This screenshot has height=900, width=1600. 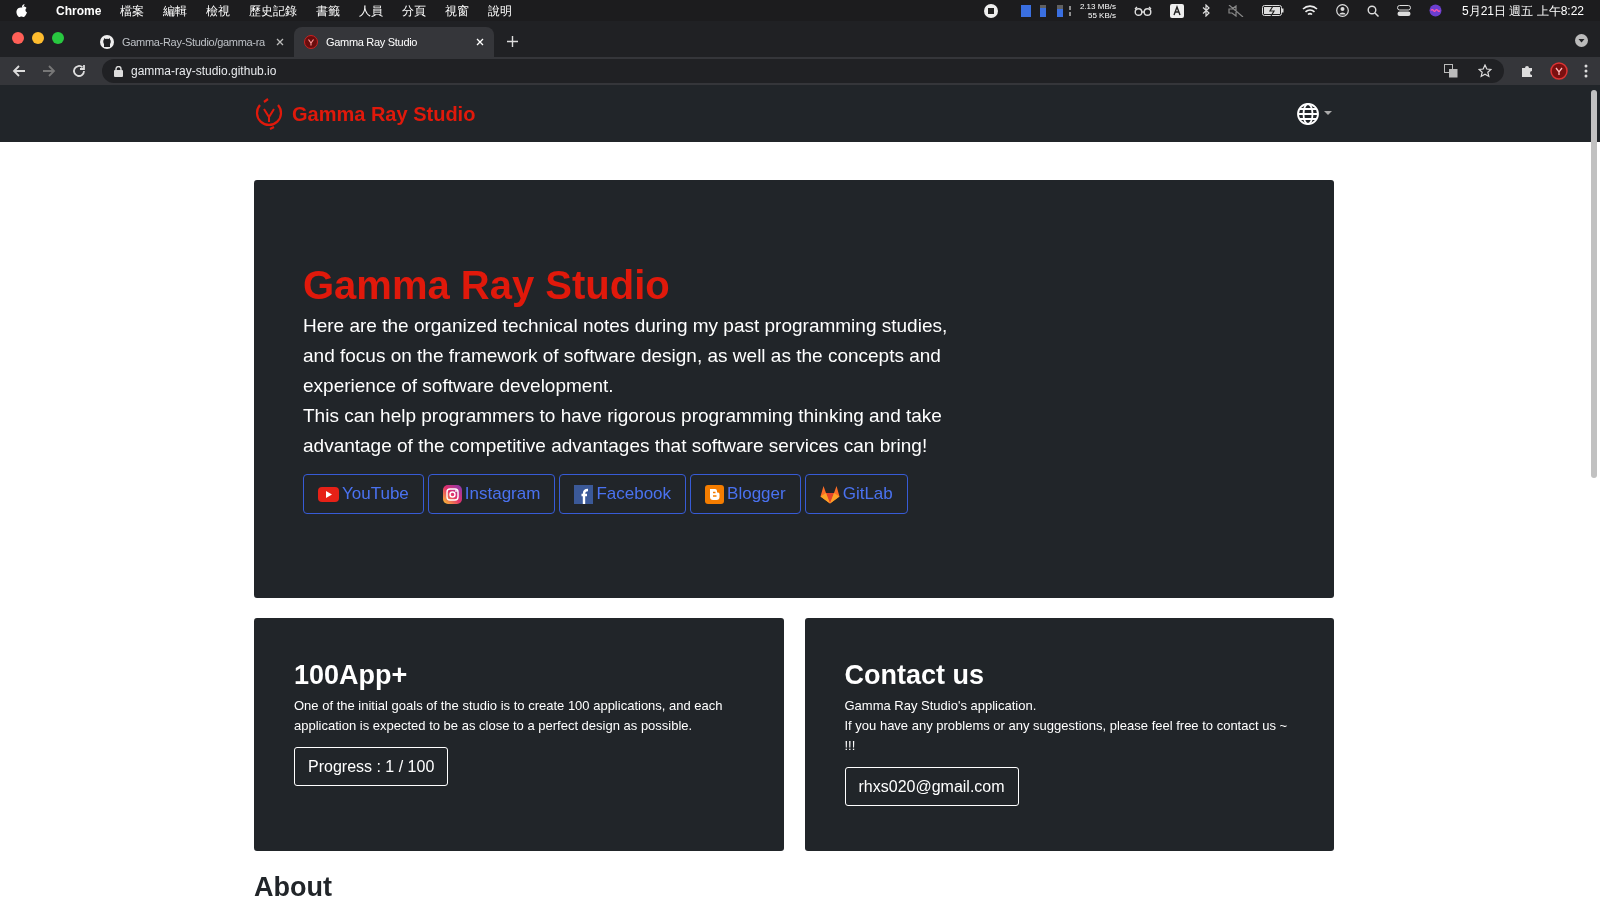 What do you see at coordinates (175, 10) in the screenshot?
I see `menu-item: 編輯` at bounding box center [175, 10].